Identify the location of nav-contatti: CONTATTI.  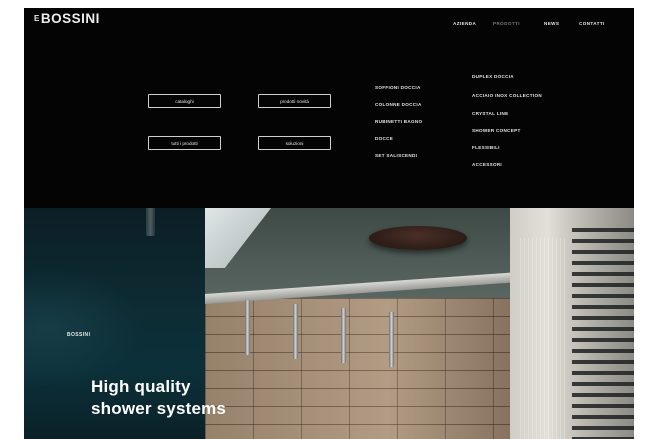
(592, 23).